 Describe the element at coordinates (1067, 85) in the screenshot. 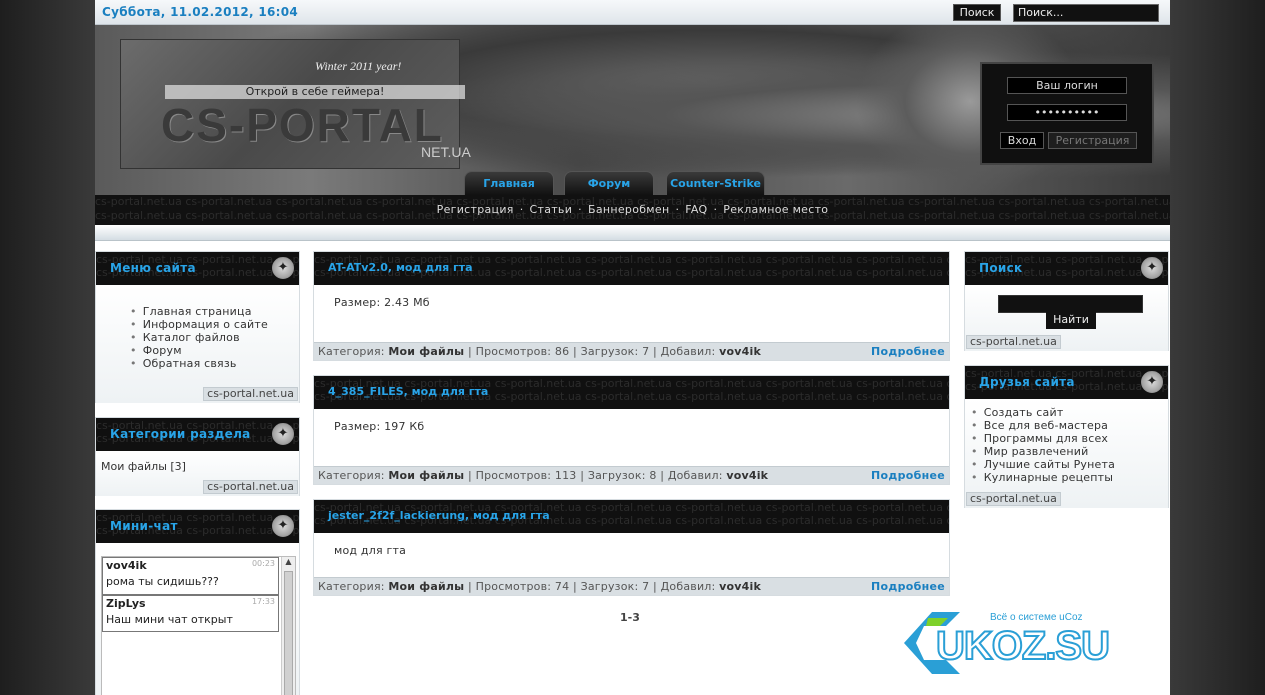

I see `login-username-input: Ваш логин` at that location.